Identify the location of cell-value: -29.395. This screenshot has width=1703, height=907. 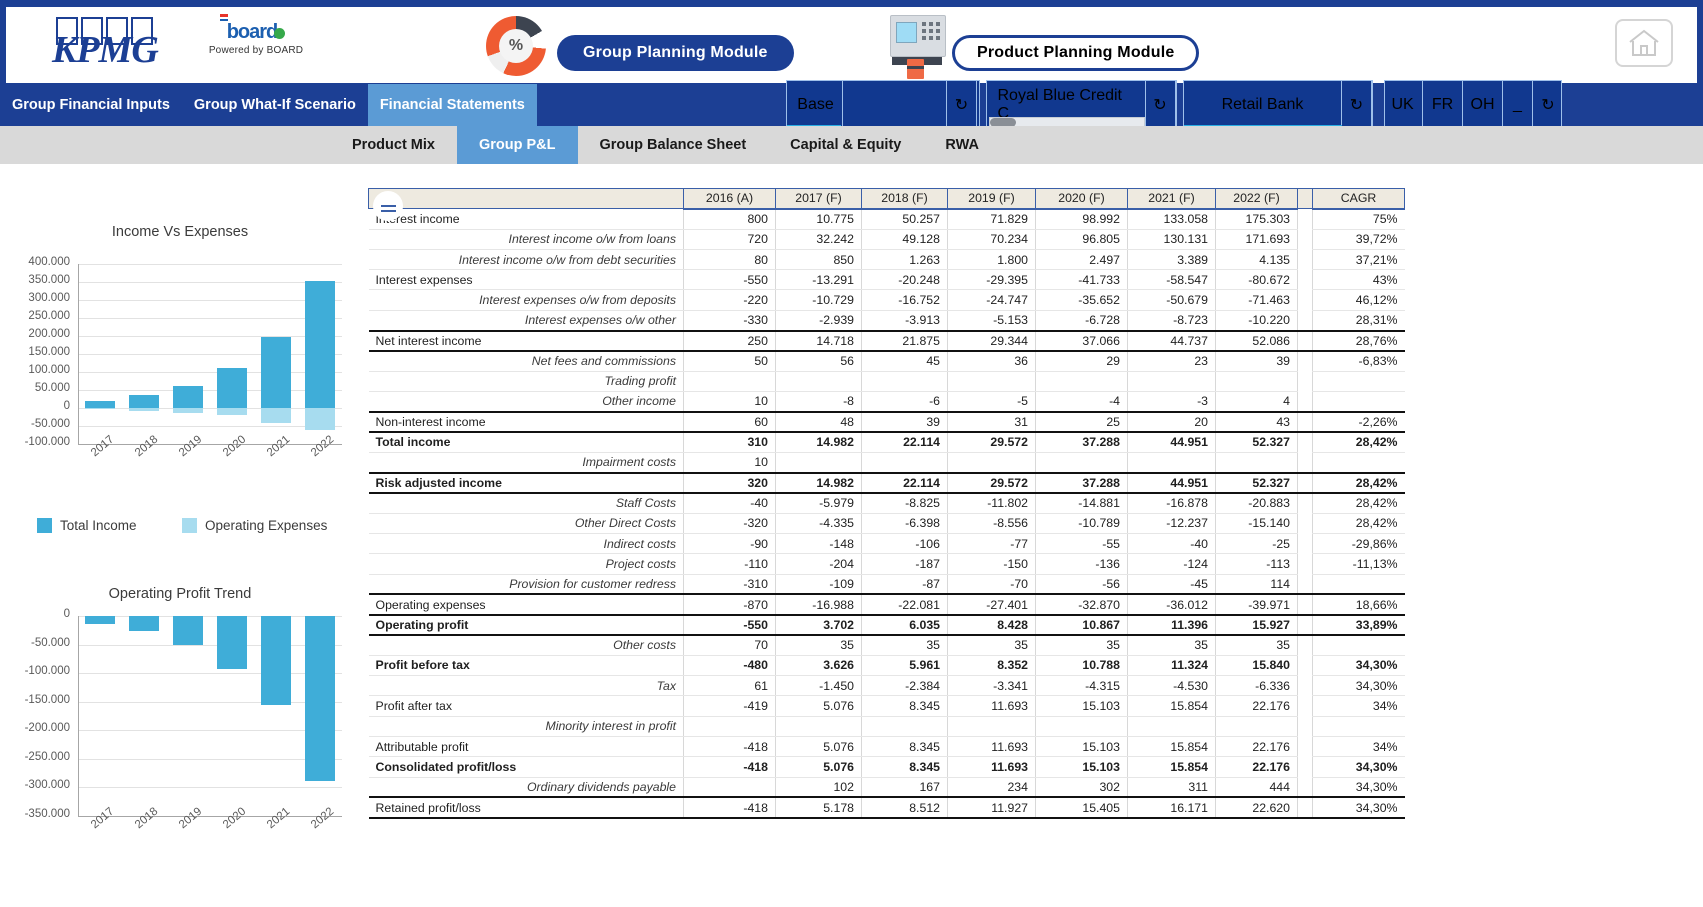
(991, 280).